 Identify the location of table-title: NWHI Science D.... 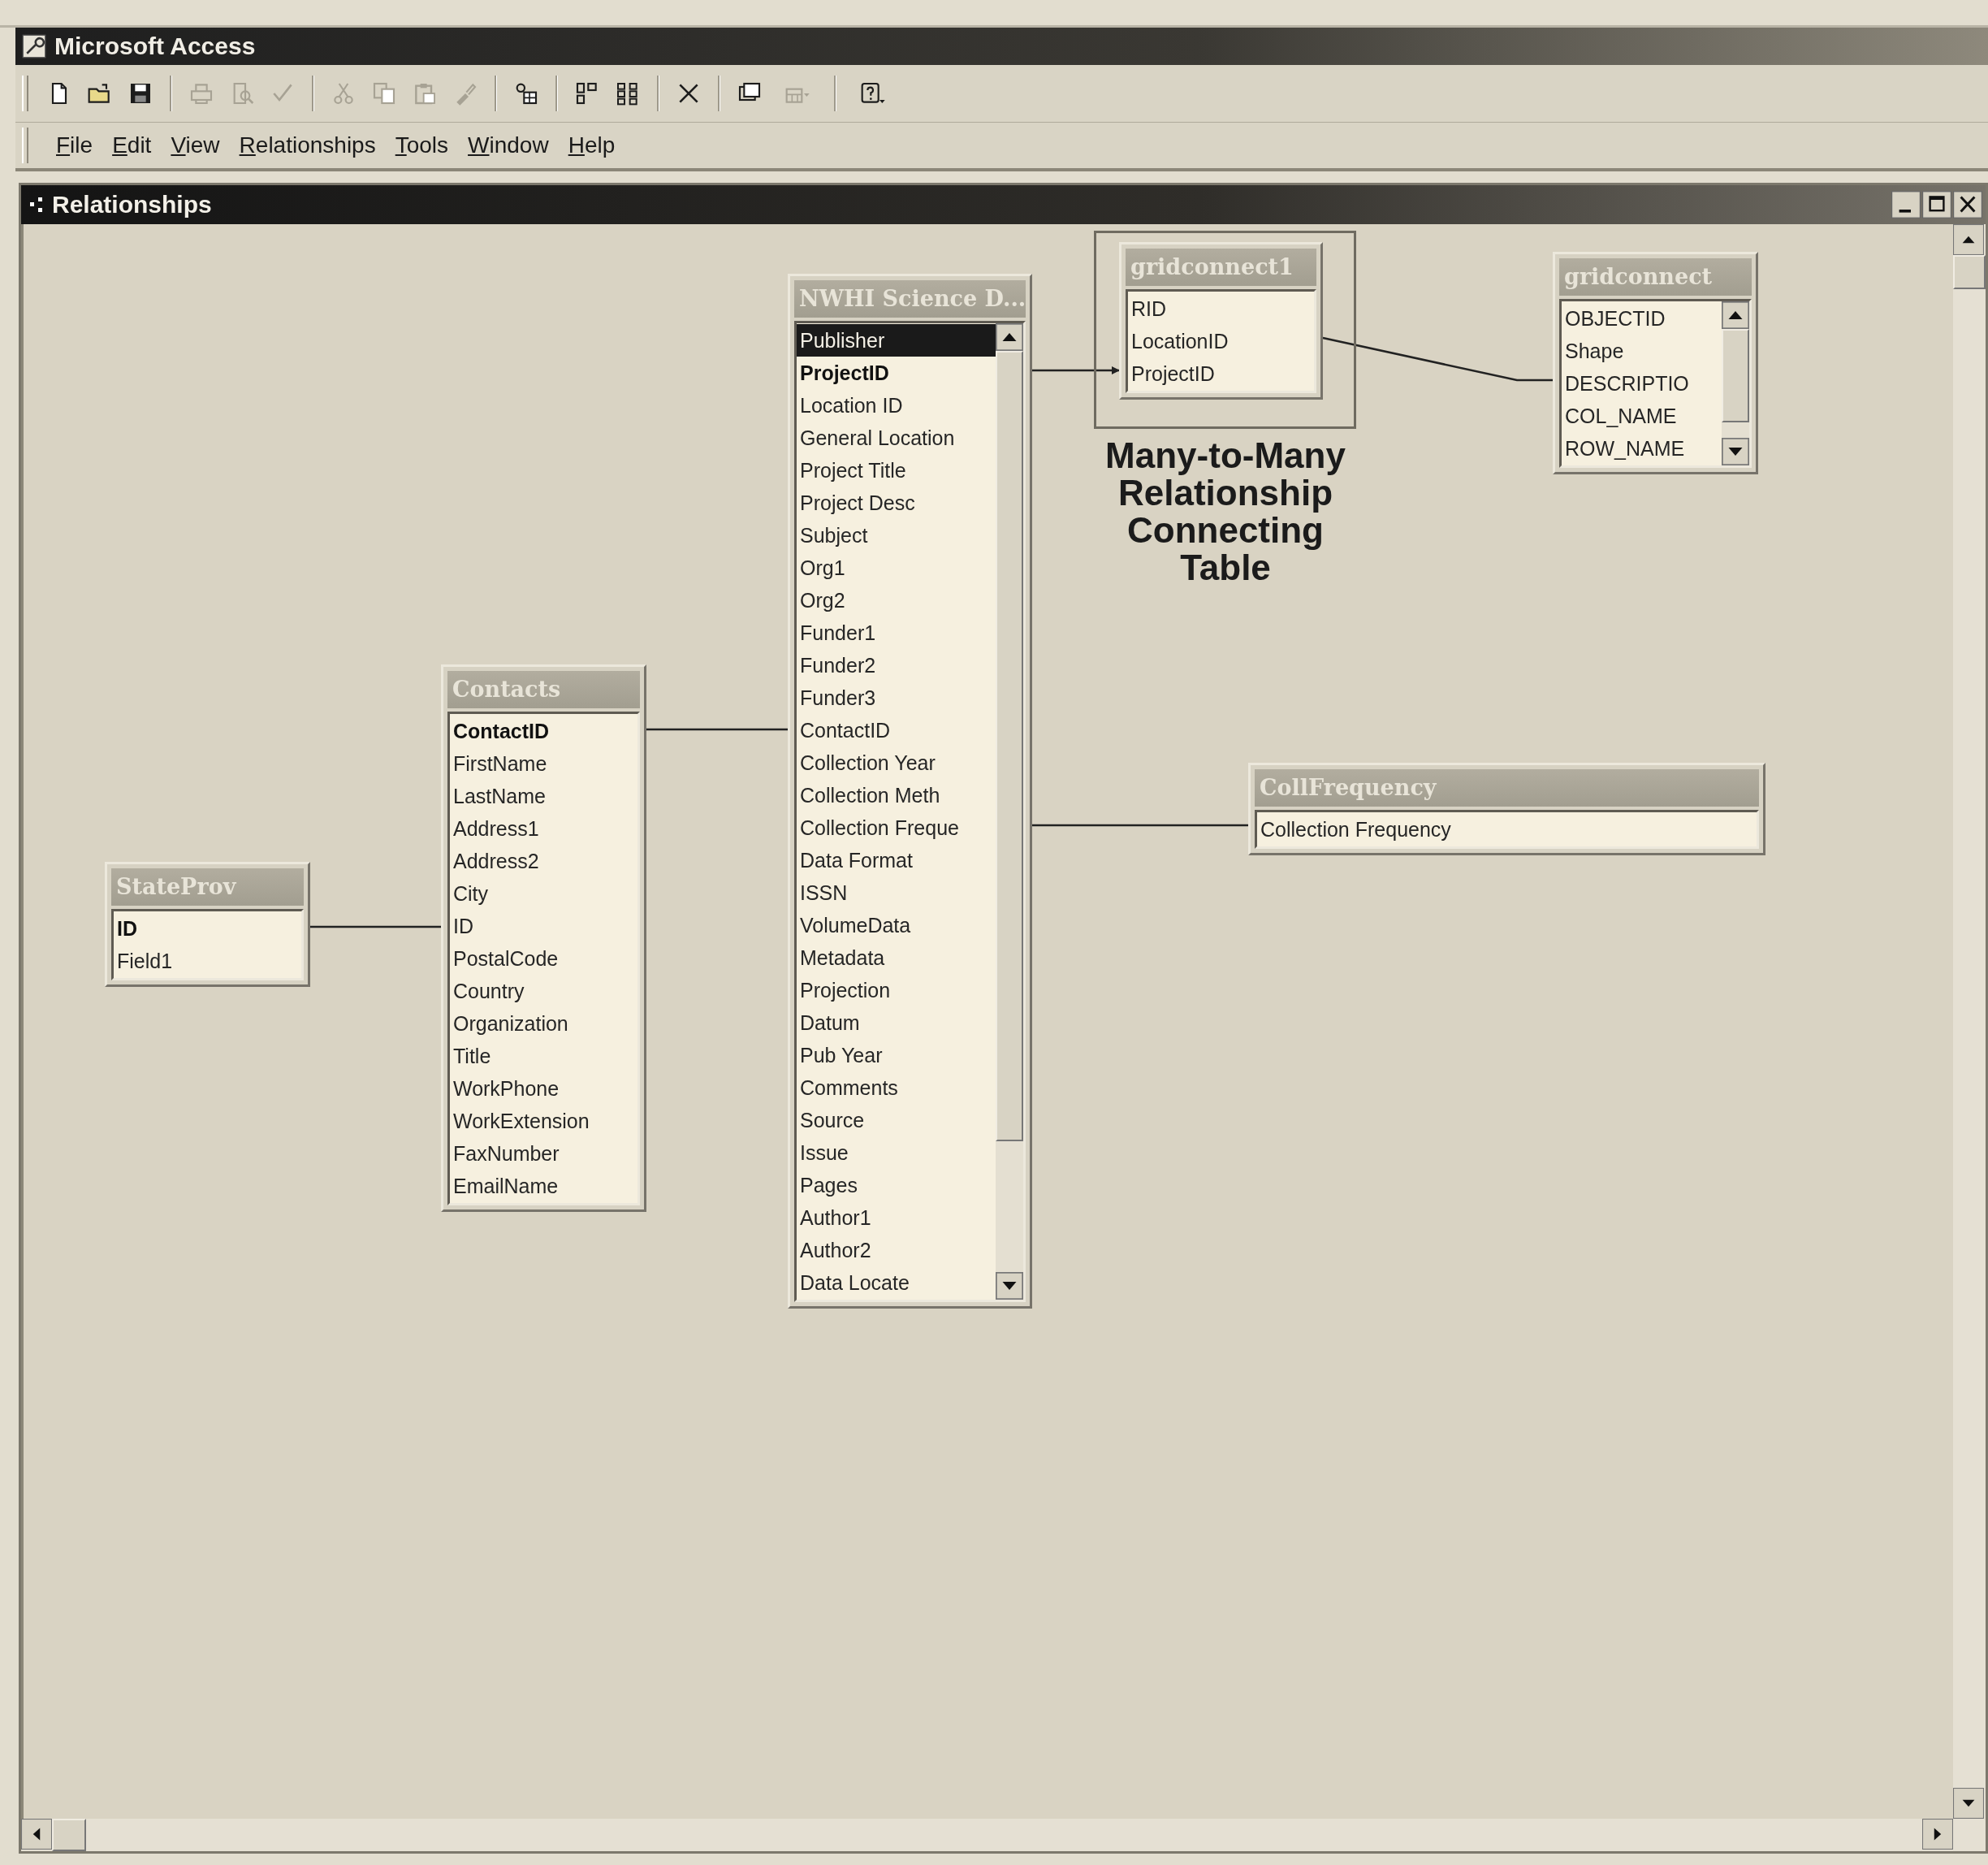
(910, 299).